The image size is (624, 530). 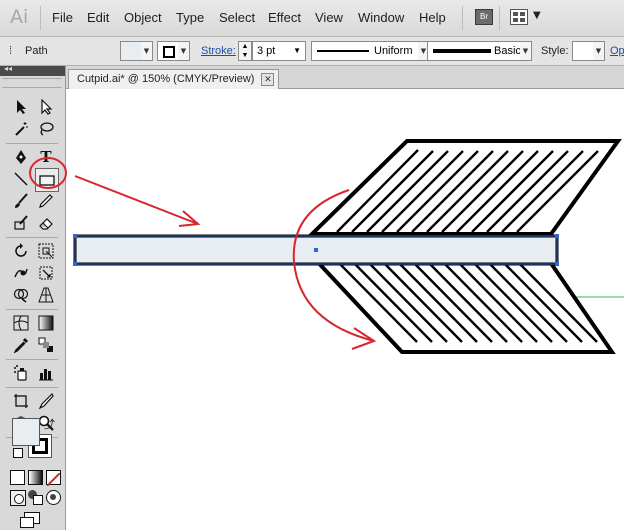 What do you see at coordinates (136, 200) in the screenshot?
I see `annotation-arrow-line` at bounding box center [136, 200].